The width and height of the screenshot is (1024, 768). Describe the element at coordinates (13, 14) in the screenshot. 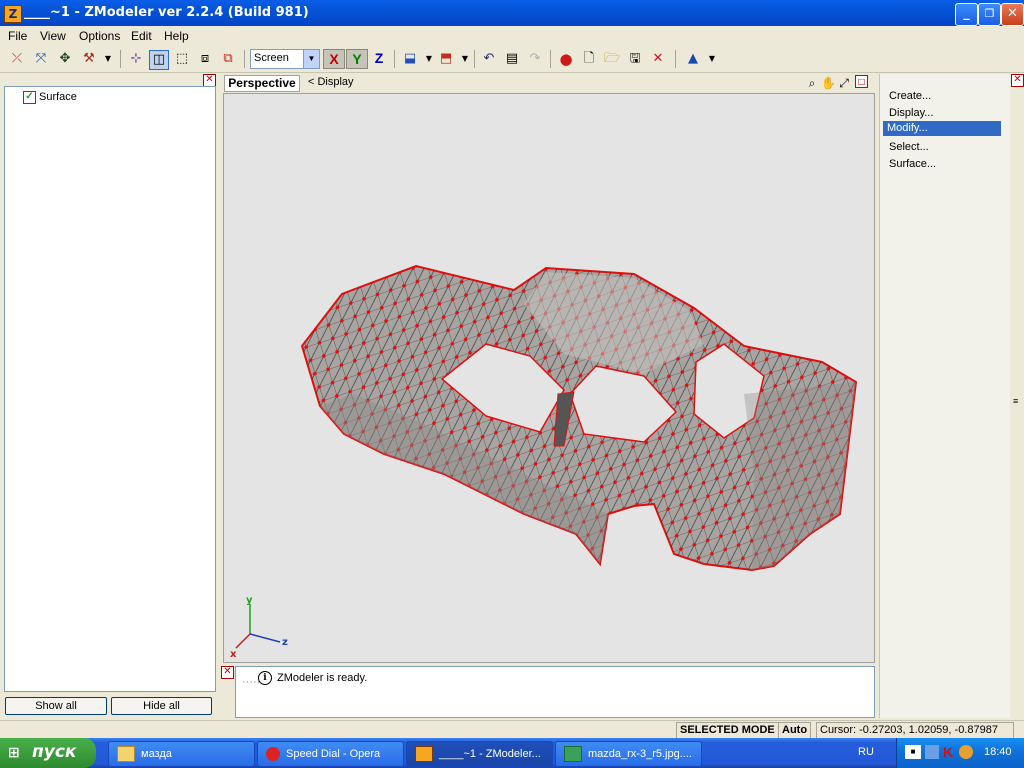

I see `zmodeler-app-icon: Z` at that location.